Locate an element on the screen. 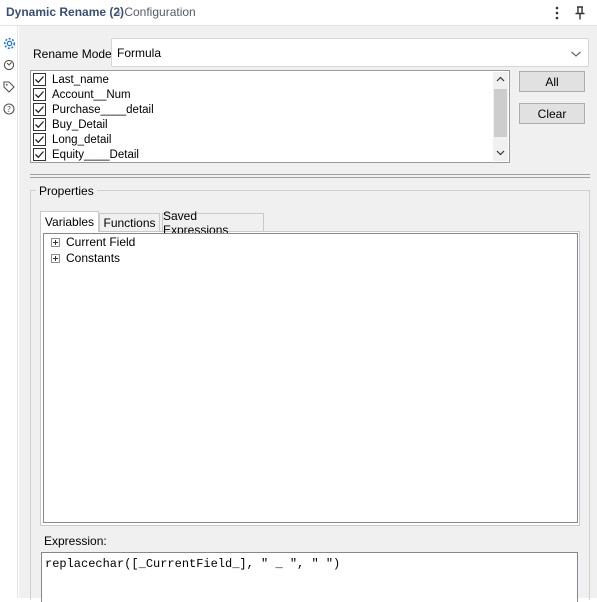 This screenshot has width=597, height=602. properties-label: Properties is located at coordinates (66, 191).